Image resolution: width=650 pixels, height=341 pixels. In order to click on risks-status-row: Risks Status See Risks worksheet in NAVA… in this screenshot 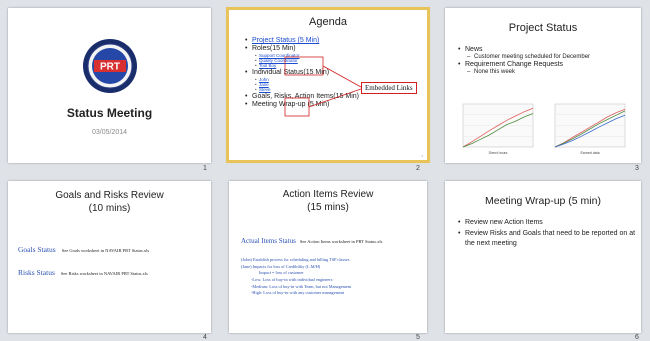, I will do `click(83, 271)`.